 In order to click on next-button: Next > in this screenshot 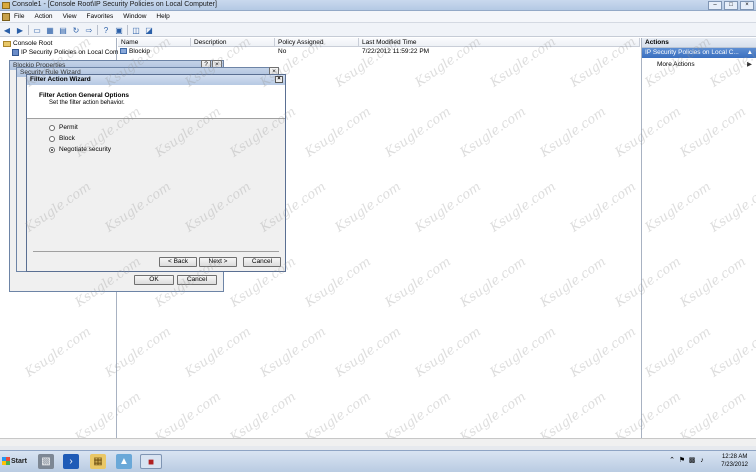, I will do `click(218, 262)`.